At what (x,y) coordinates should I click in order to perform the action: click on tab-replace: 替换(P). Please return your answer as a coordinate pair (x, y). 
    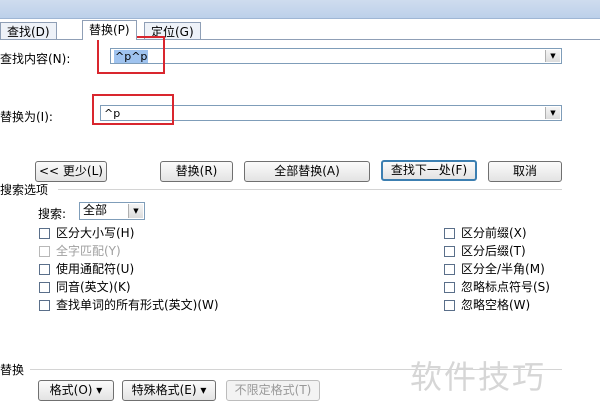
    Looking at the image, I should click on (109, 30).